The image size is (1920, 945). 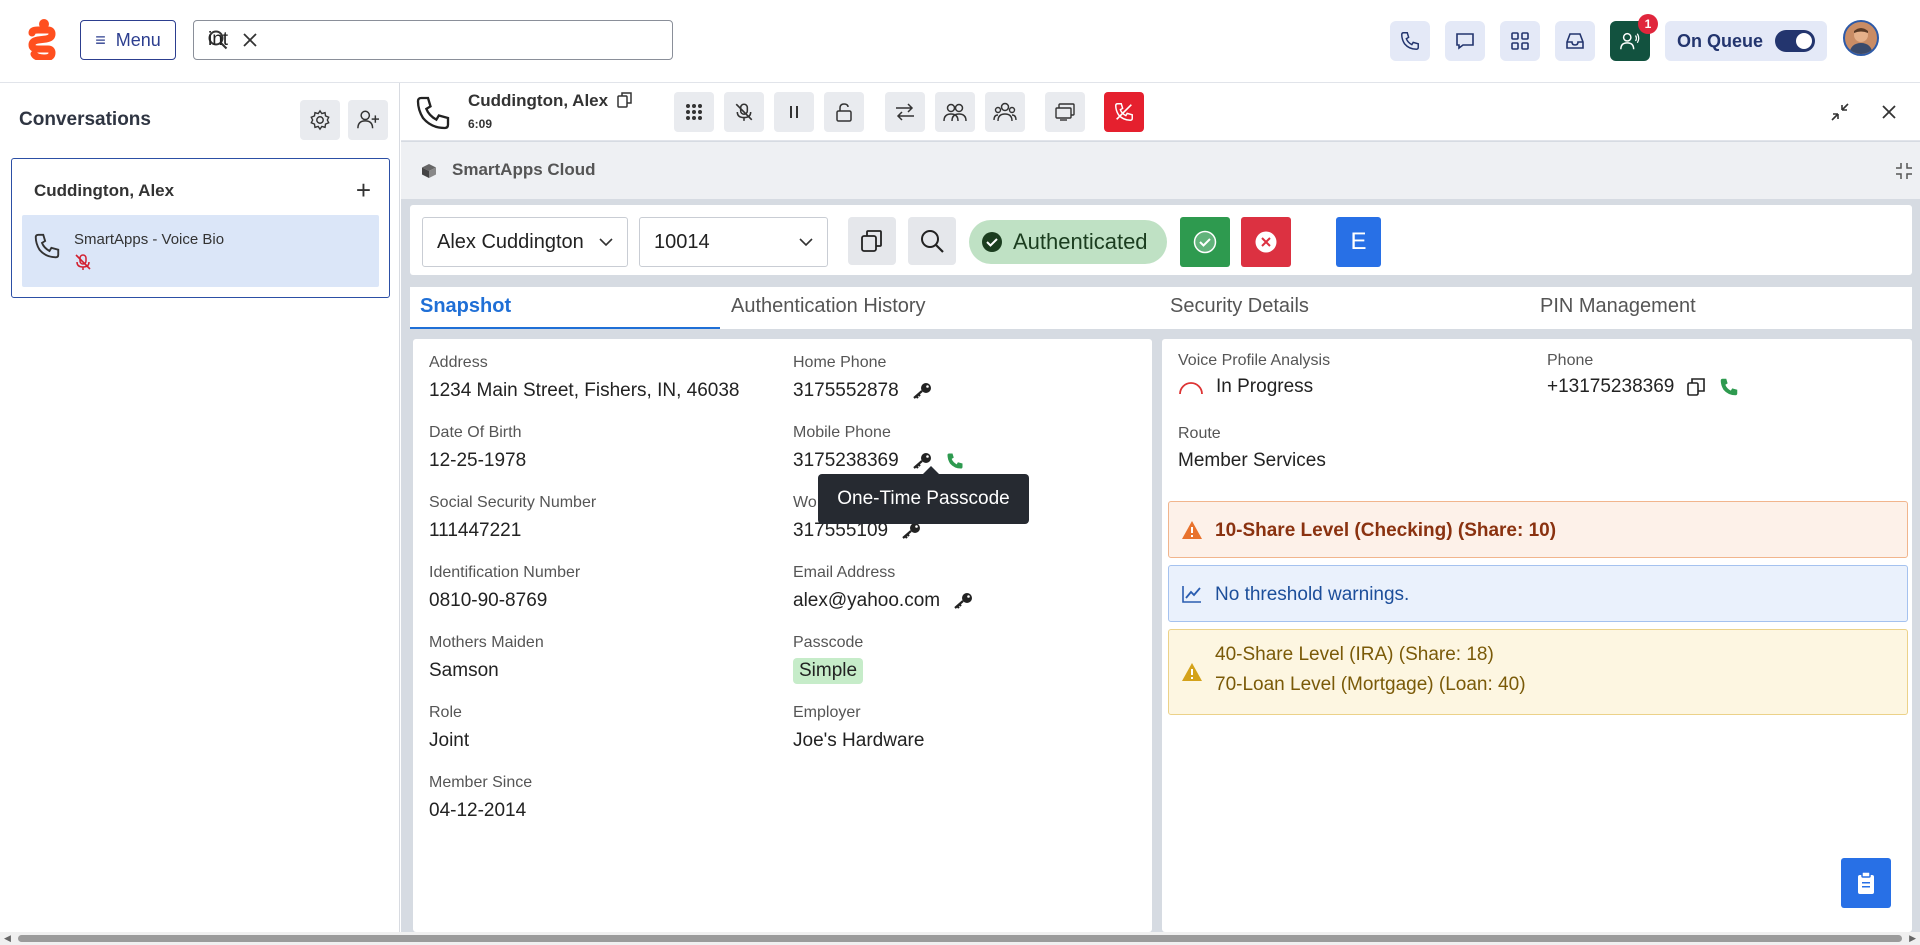 What do you see at coordinates (844, 572) in the screenshot?
I see `email-label: Email Address` at bounding box center [844, 572].